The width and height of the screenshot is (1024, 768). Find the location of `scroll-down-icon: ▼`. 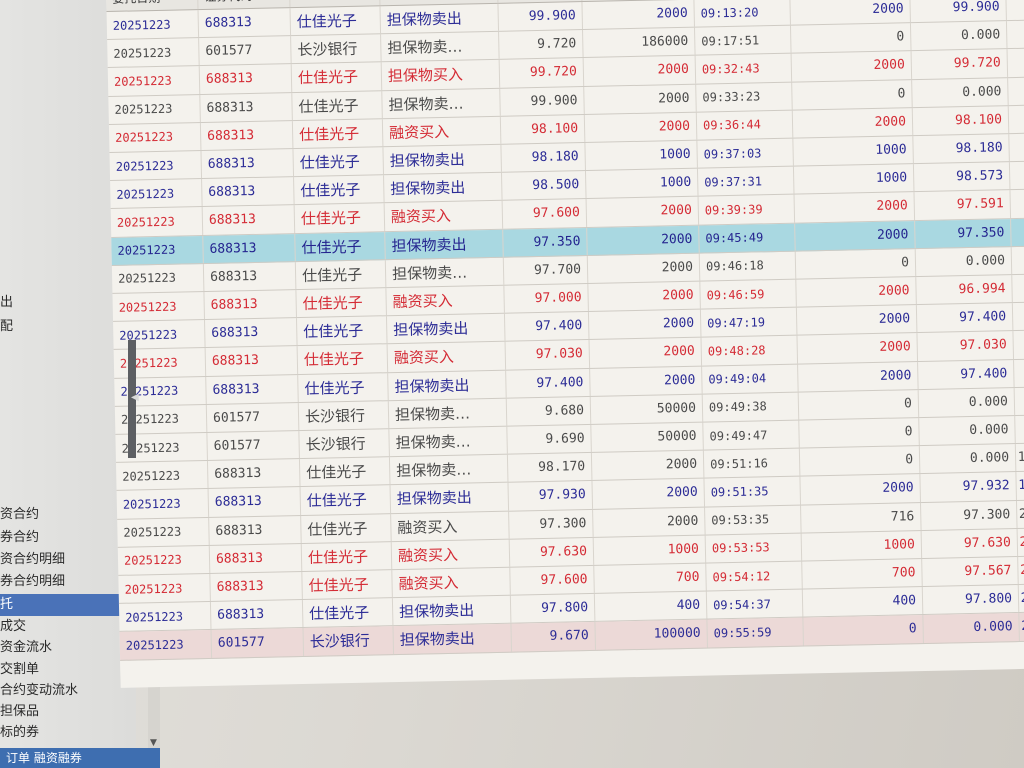

scroll-down-icon: ▼ is located at coordinates (153, 743).